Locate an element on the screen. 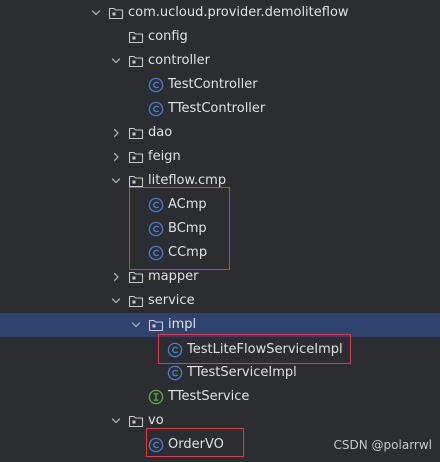 The image size is (440, 462). tree-item-bcmp: BCmp is located at coordinates (220, 229).